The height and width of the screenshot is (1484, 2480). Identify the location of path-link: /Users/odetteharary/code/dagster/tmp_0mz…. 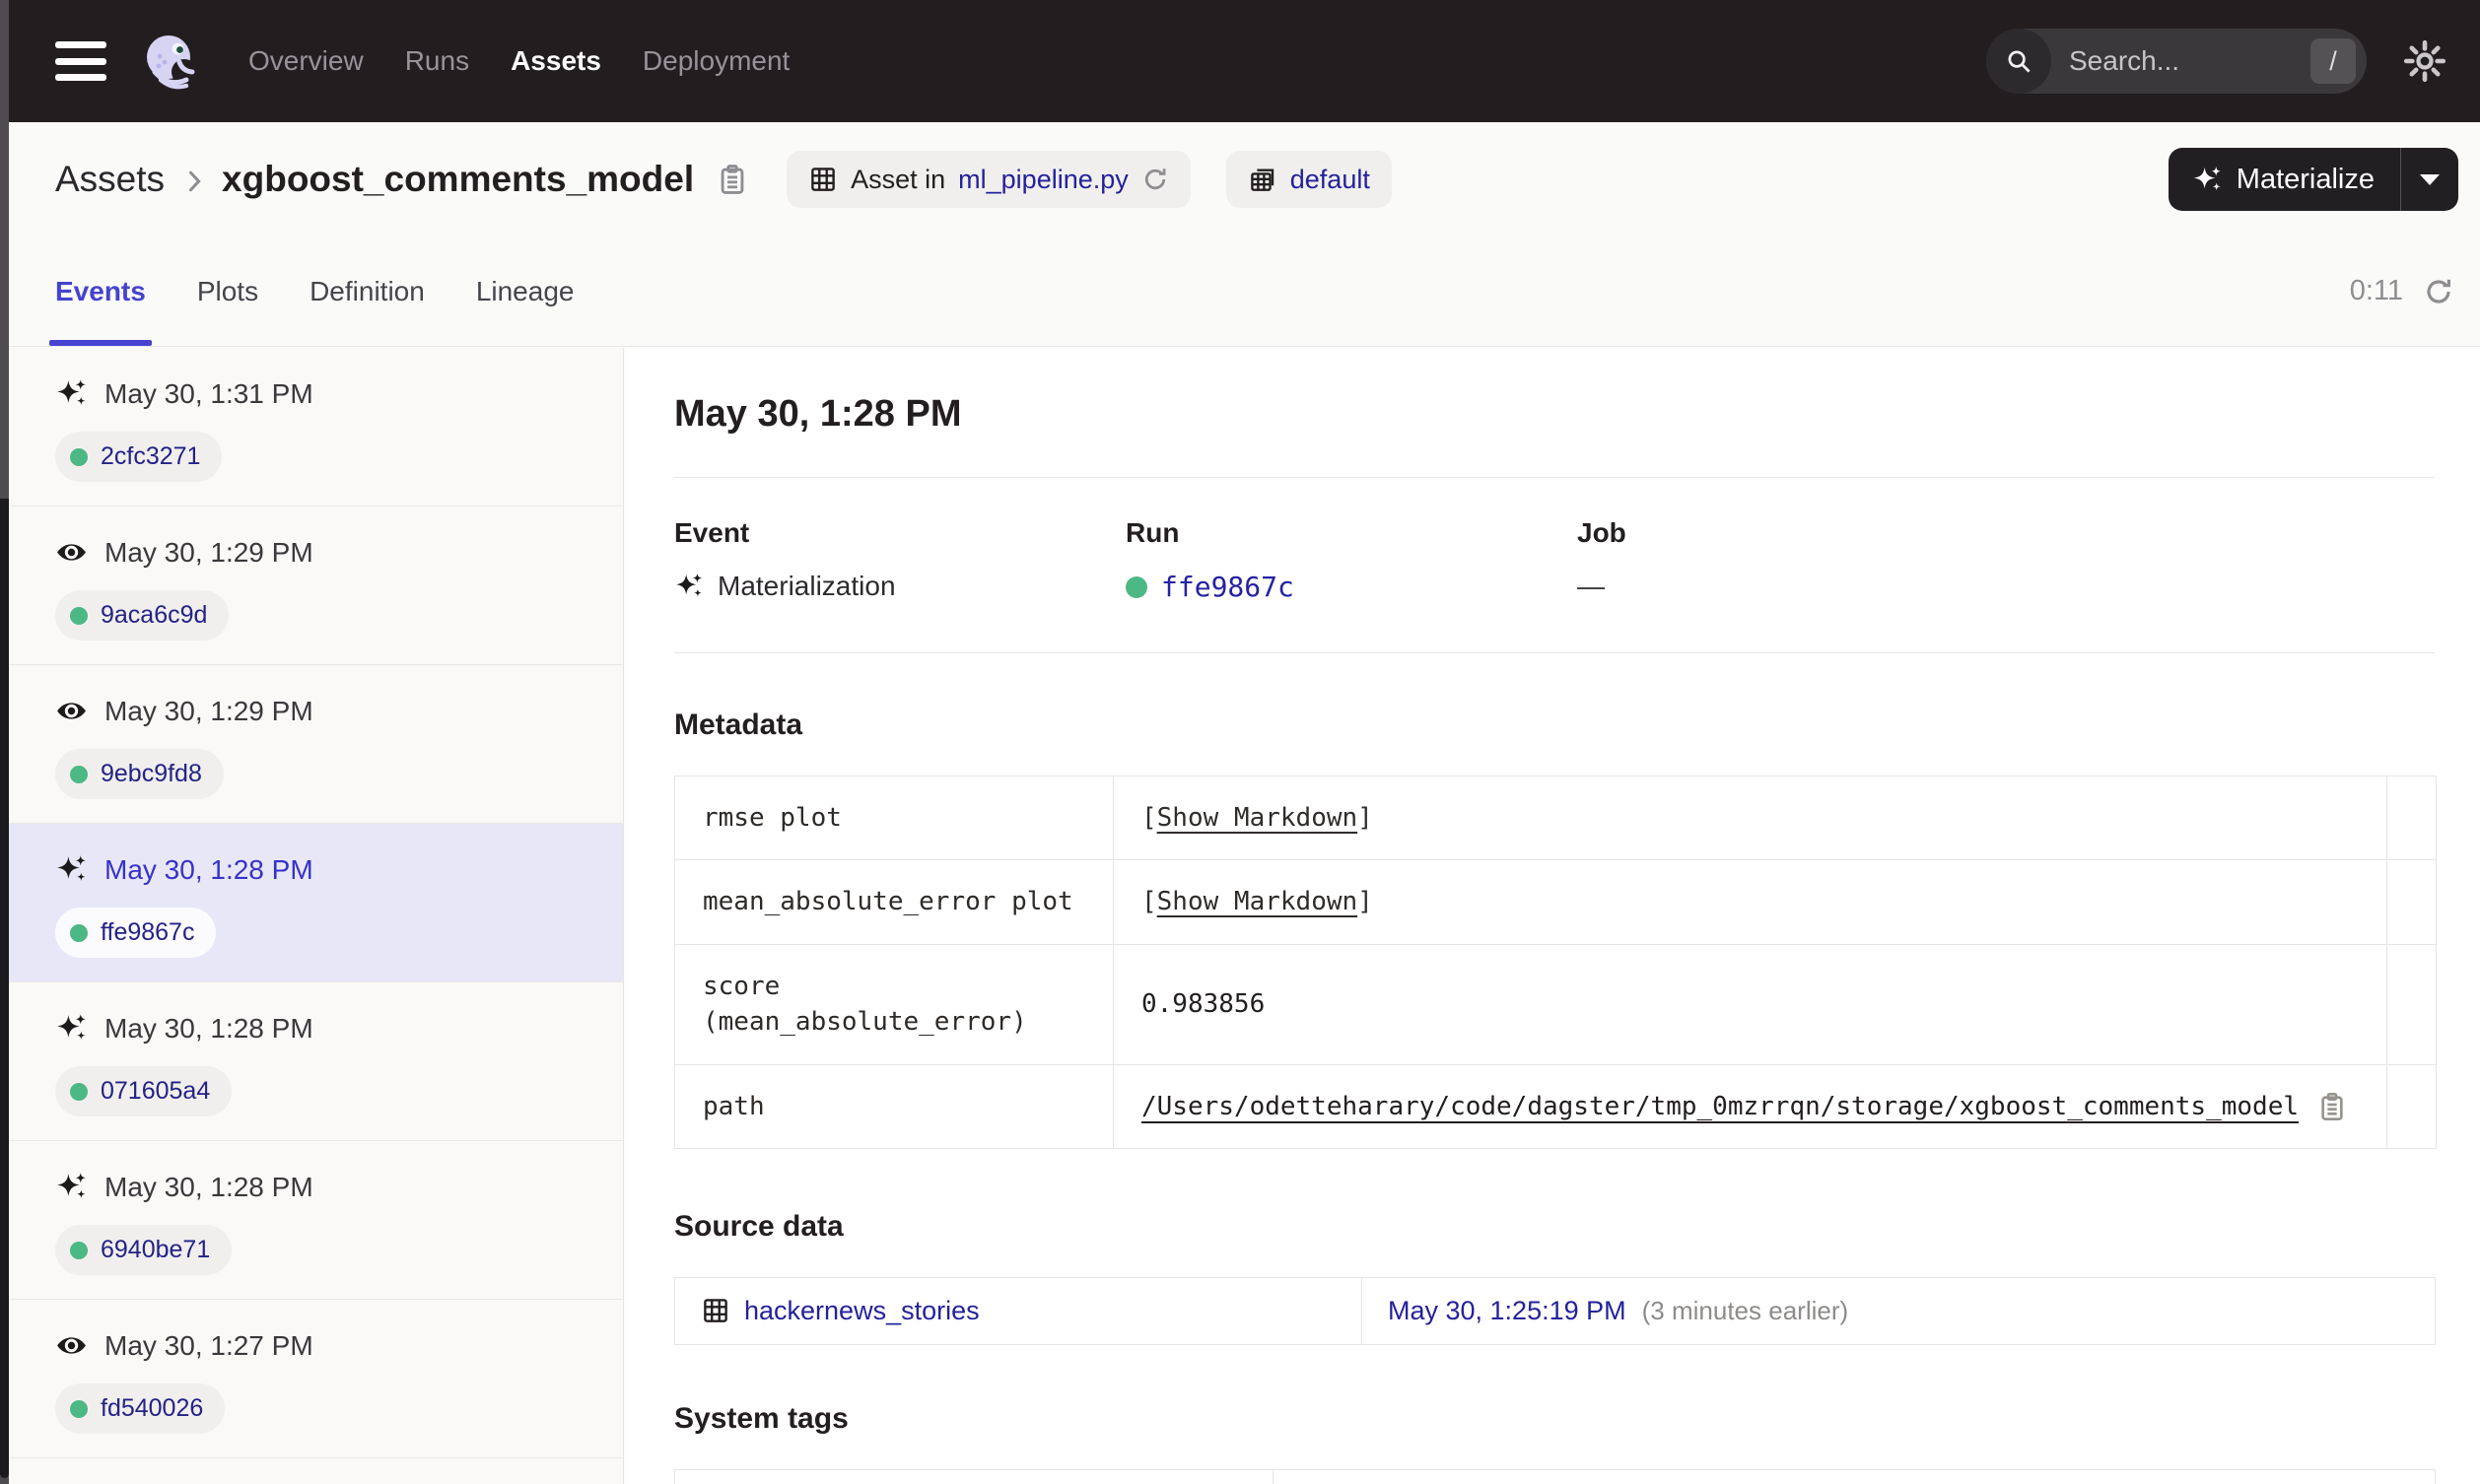
(1720, 1106).